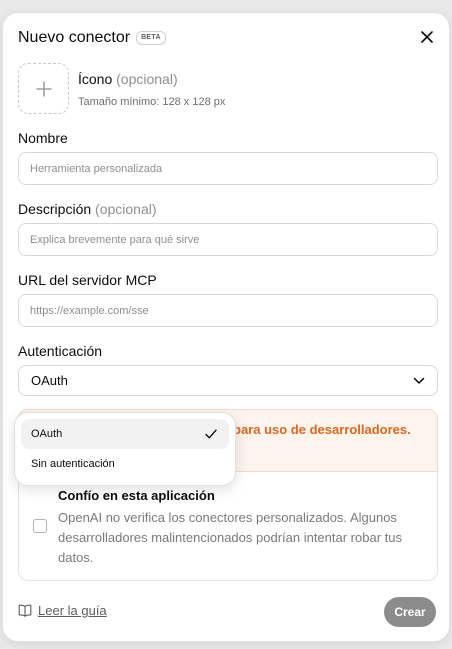  Describe the element at coordinates (74, 37) in the screenshot. I see `dialog-title-text: Nuevo conector` at that location.